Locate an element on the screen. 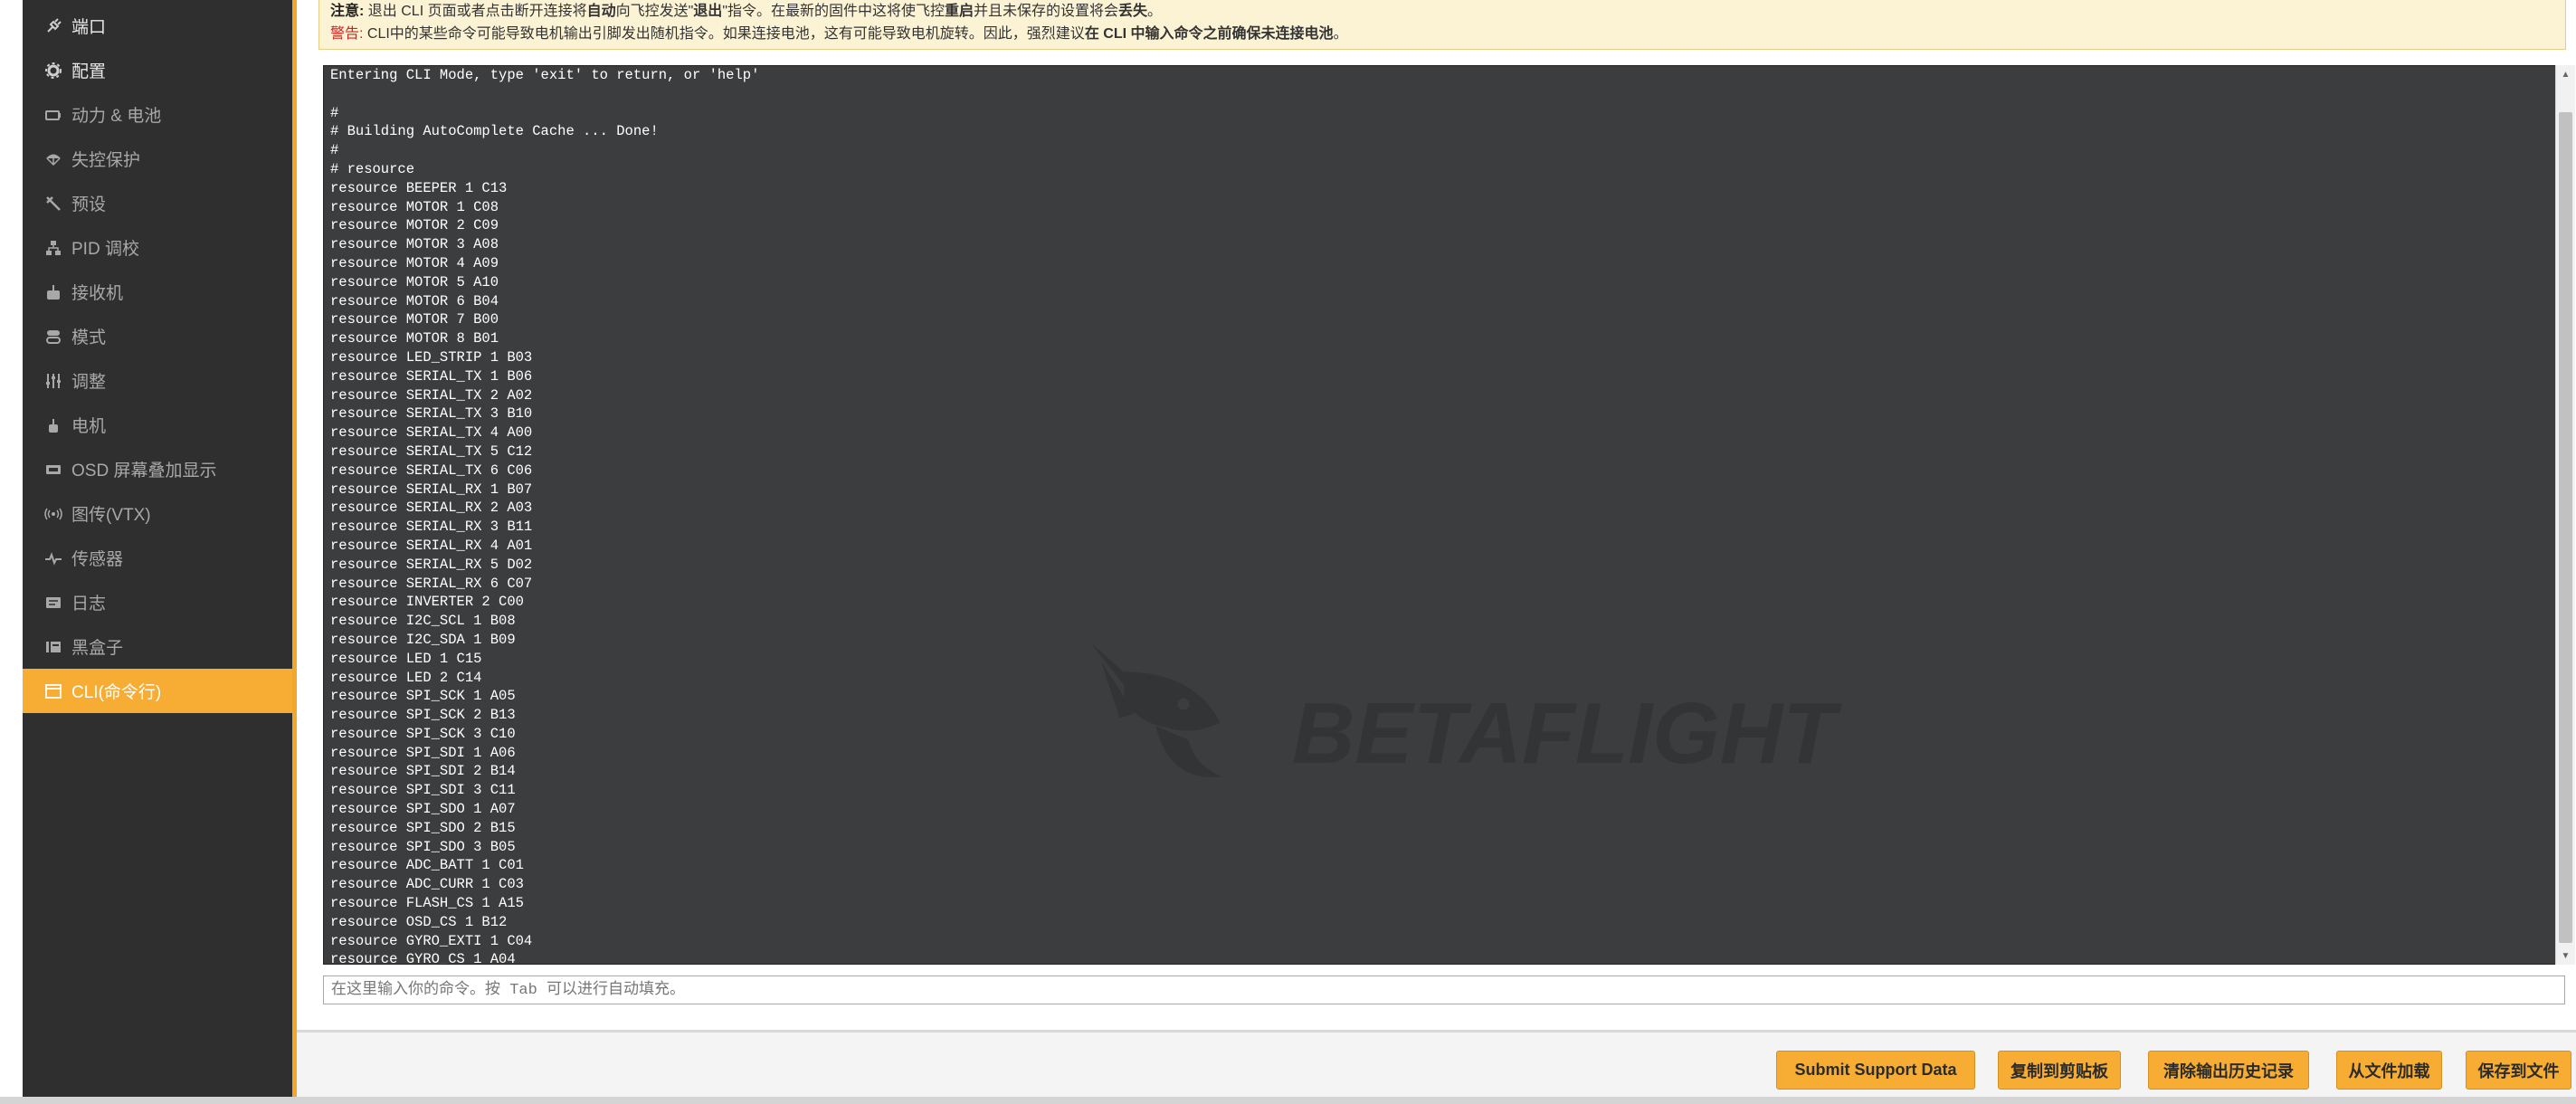 This screenshot has width=2576, height=1104. sidebar-item-label: 黑盒子 is located at coordinates (98, 648).